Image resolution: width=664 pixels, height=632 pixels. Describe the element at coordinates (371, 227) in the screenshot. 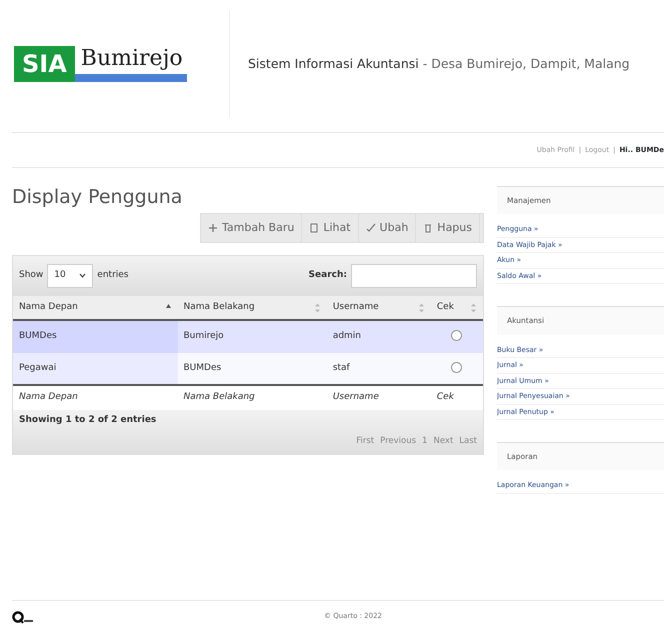

I see `check-icon` at that location.